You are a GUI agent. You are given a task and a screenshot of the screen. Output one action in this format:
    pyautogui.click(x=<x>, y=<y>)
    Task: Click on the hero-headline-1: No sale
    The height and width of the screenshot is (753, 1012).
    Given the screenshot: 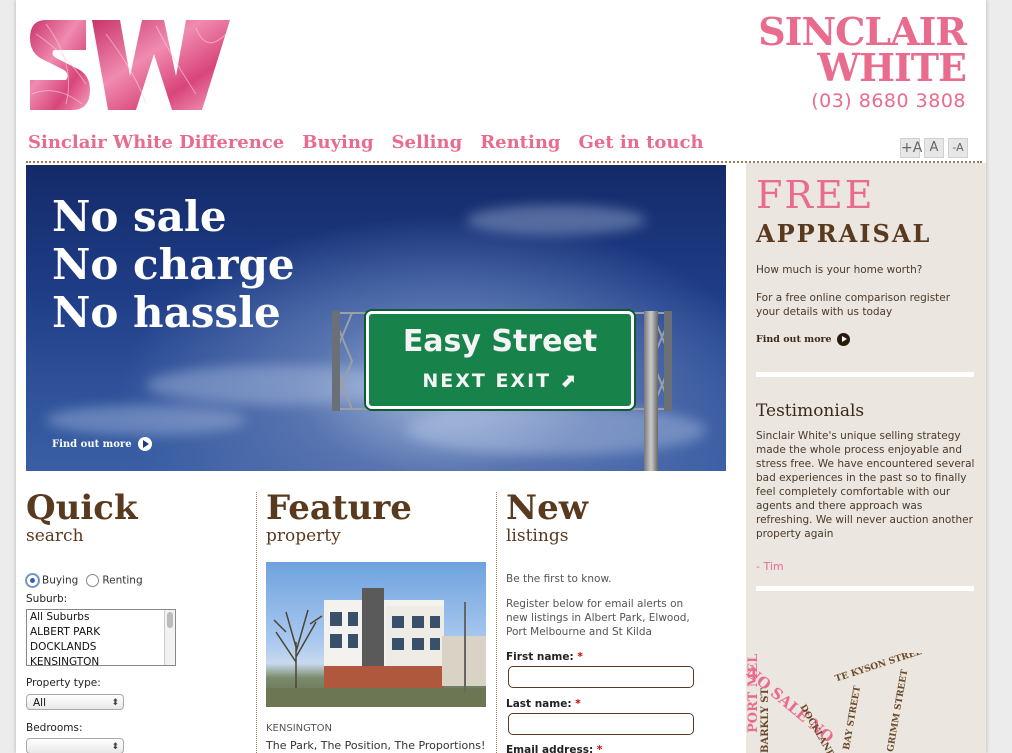 What is the action you would take?
    pyautogui.click(x=139, y=216)
    